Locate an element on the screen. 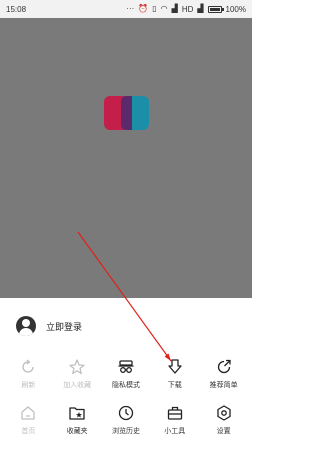 The image size is (320, 450). signal-icon: ▟ is located at coordinates (174, 8).